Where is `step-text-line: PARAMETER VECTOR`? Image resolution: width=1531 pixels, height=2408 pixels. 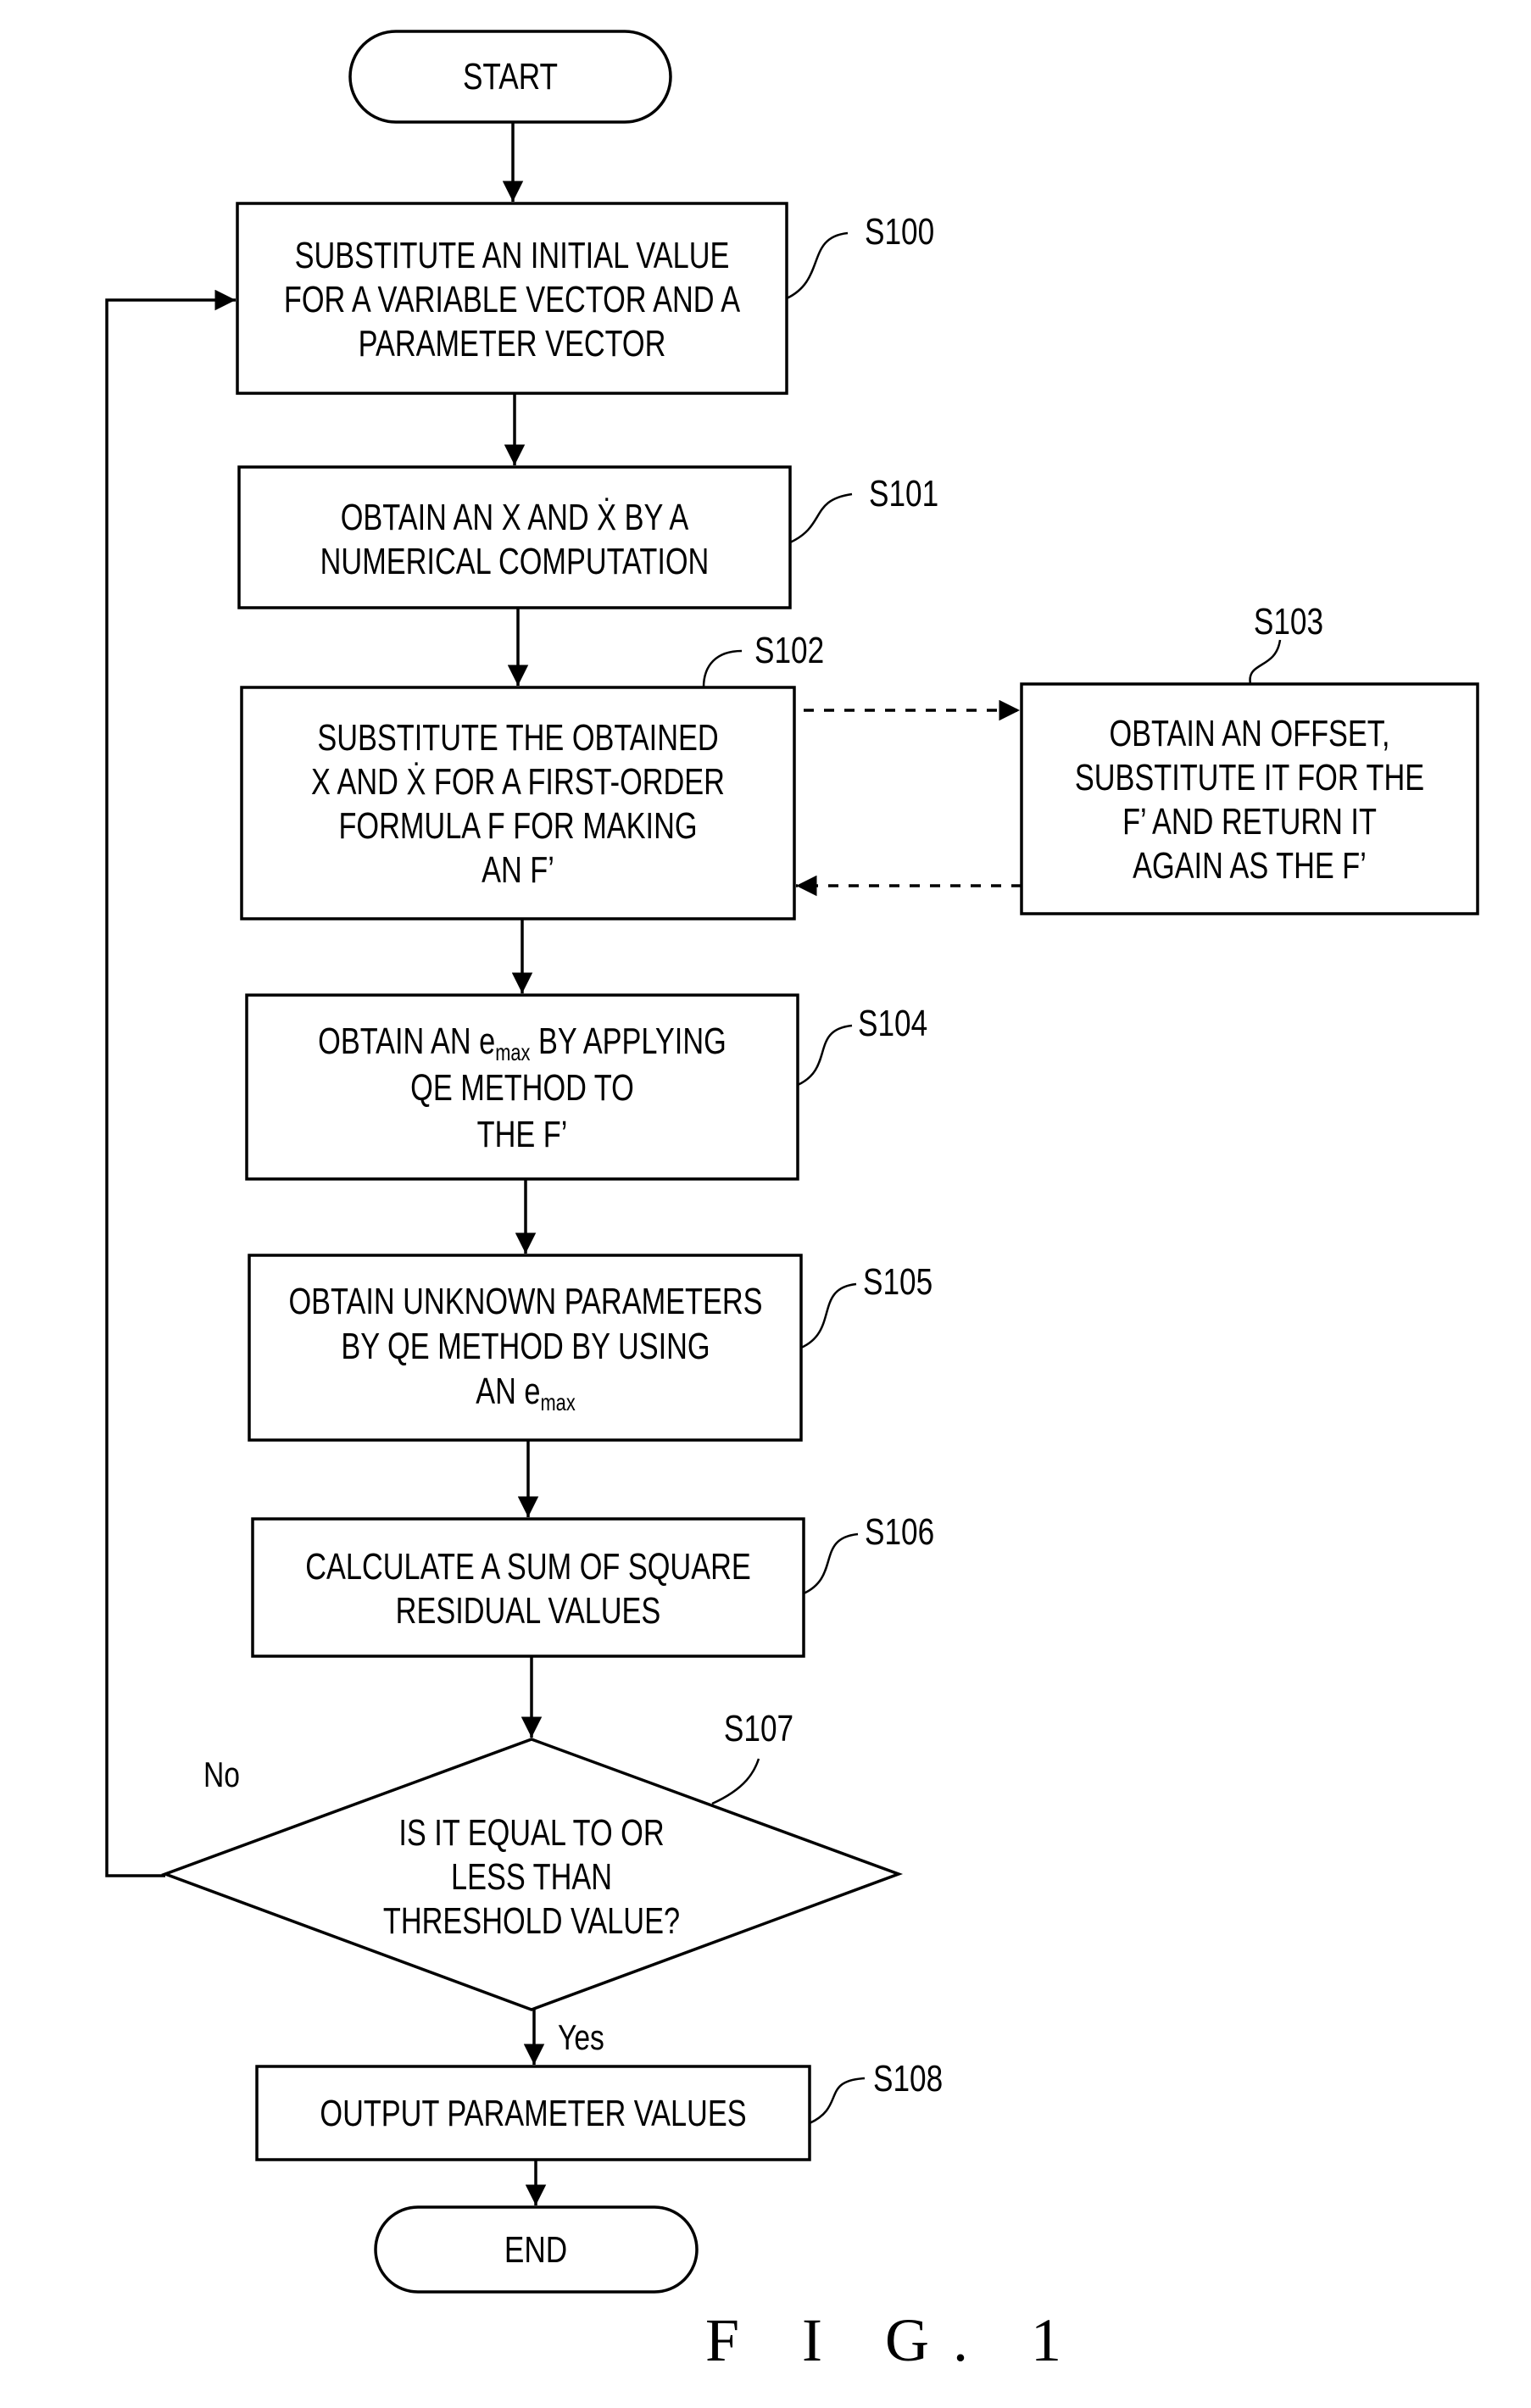 step-text-line: PARAMETER VECTOR is located at coordinates (512, 343).